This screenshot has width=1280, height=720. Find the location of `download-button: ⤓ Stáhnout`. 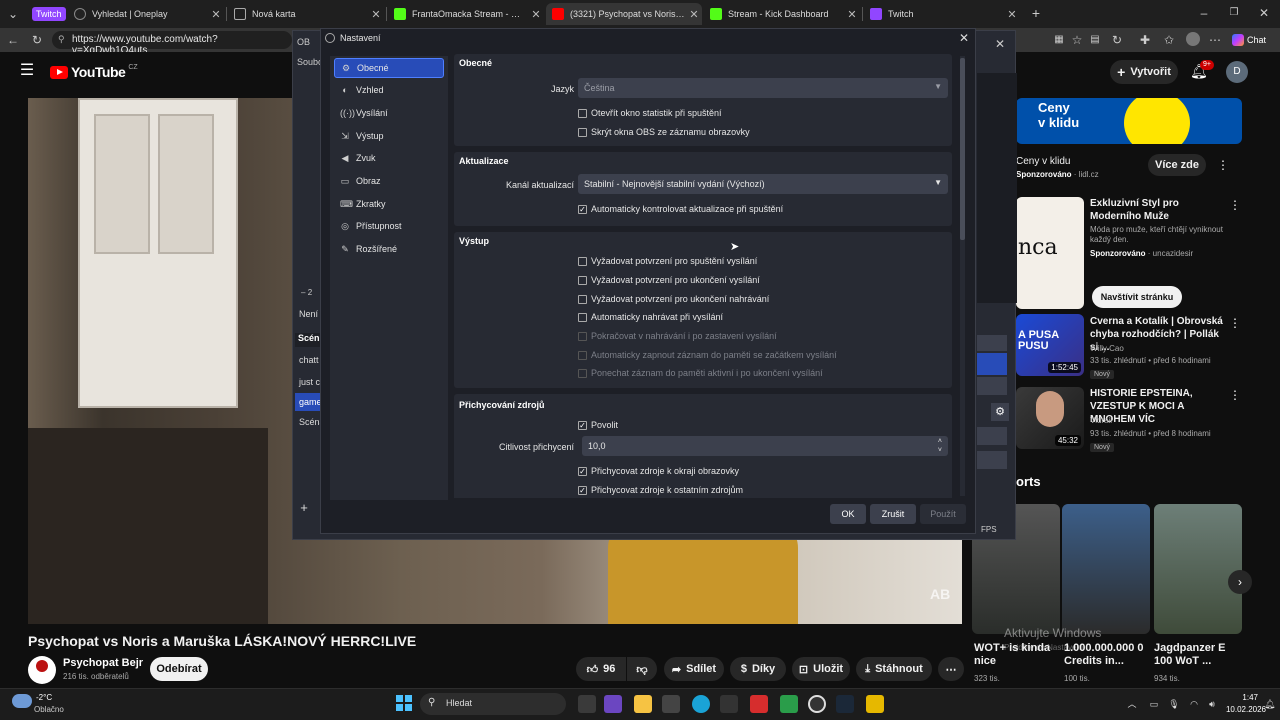

download-button: ⤓ Stáhnout is located at coordinates (894, 669).